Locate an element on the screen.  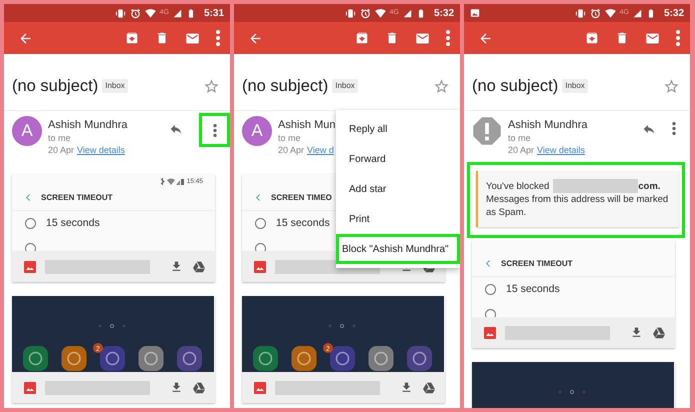
notice-message: Messages from this address will be marked as Spam. is located at coordinates (578, 206).